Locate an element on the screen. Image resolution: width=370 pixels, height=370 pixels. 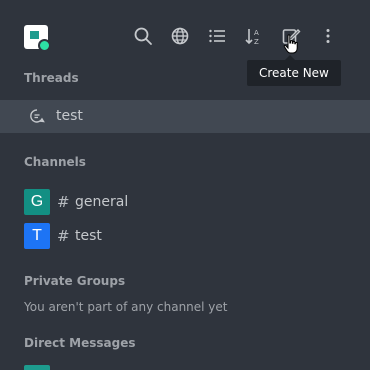
thread-item: test is located at coordinates (185, 116).